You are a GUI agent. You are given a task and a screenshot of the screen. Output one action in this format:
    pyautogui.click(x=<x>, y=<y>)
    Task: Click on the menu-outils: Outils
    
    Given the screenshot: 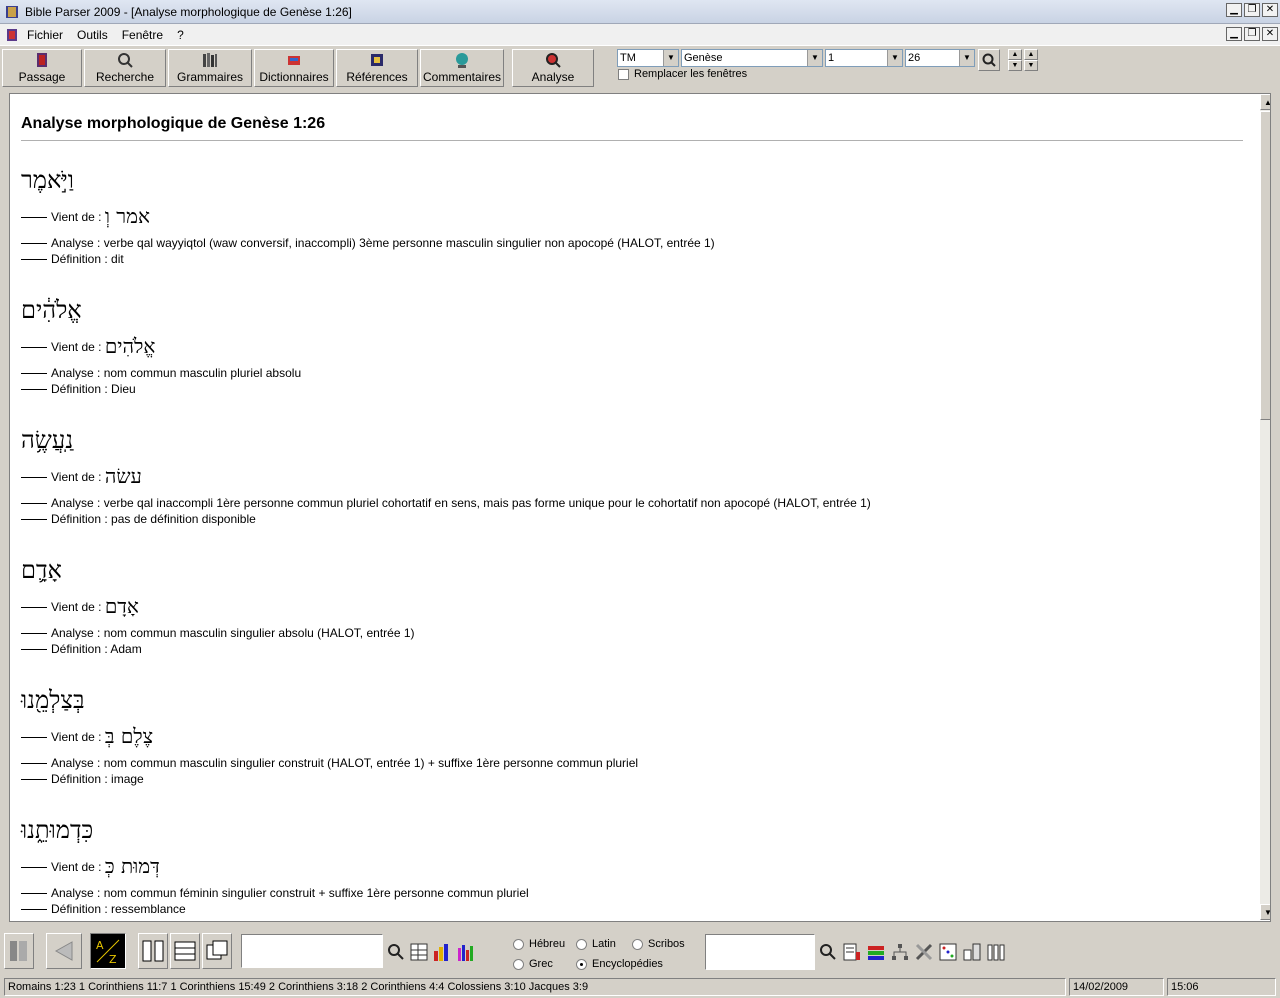 What is the action you would take?
    pyautogui.click(x=92, y=35)
    